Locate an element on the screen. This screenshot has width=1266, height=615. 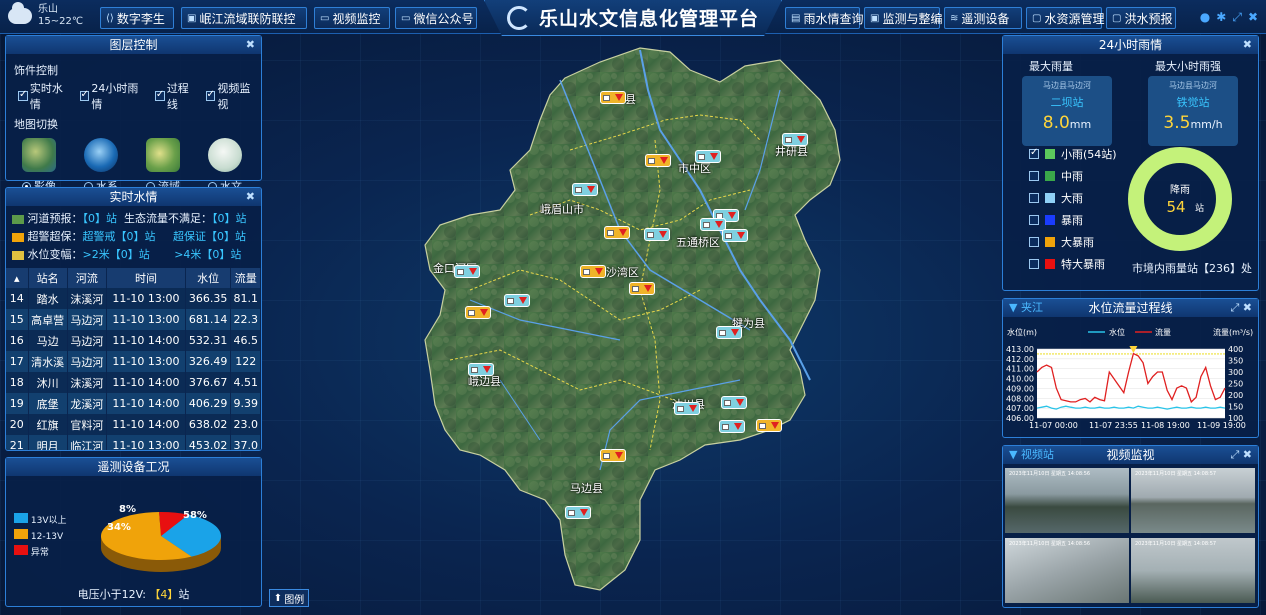
legend-label: 中雨 is located at coordinates (1072, 176).